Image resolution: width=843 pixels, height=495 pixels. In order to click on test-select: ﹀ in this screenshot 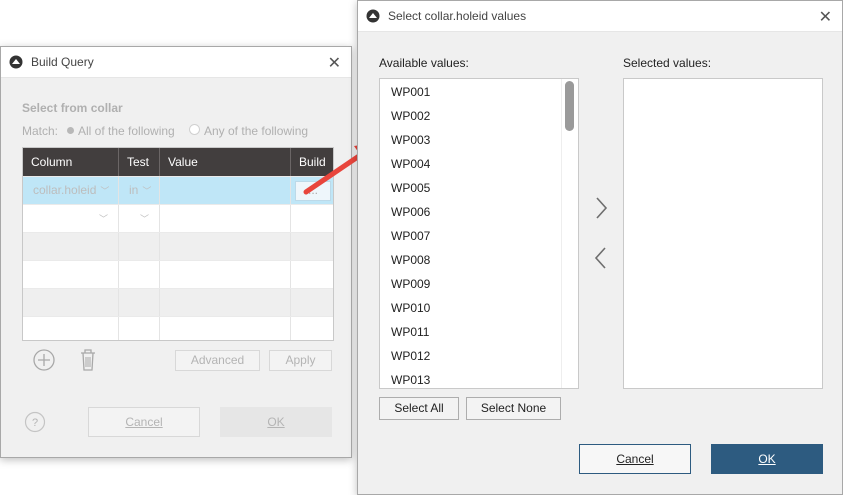, I will do `click(139, 218)`.